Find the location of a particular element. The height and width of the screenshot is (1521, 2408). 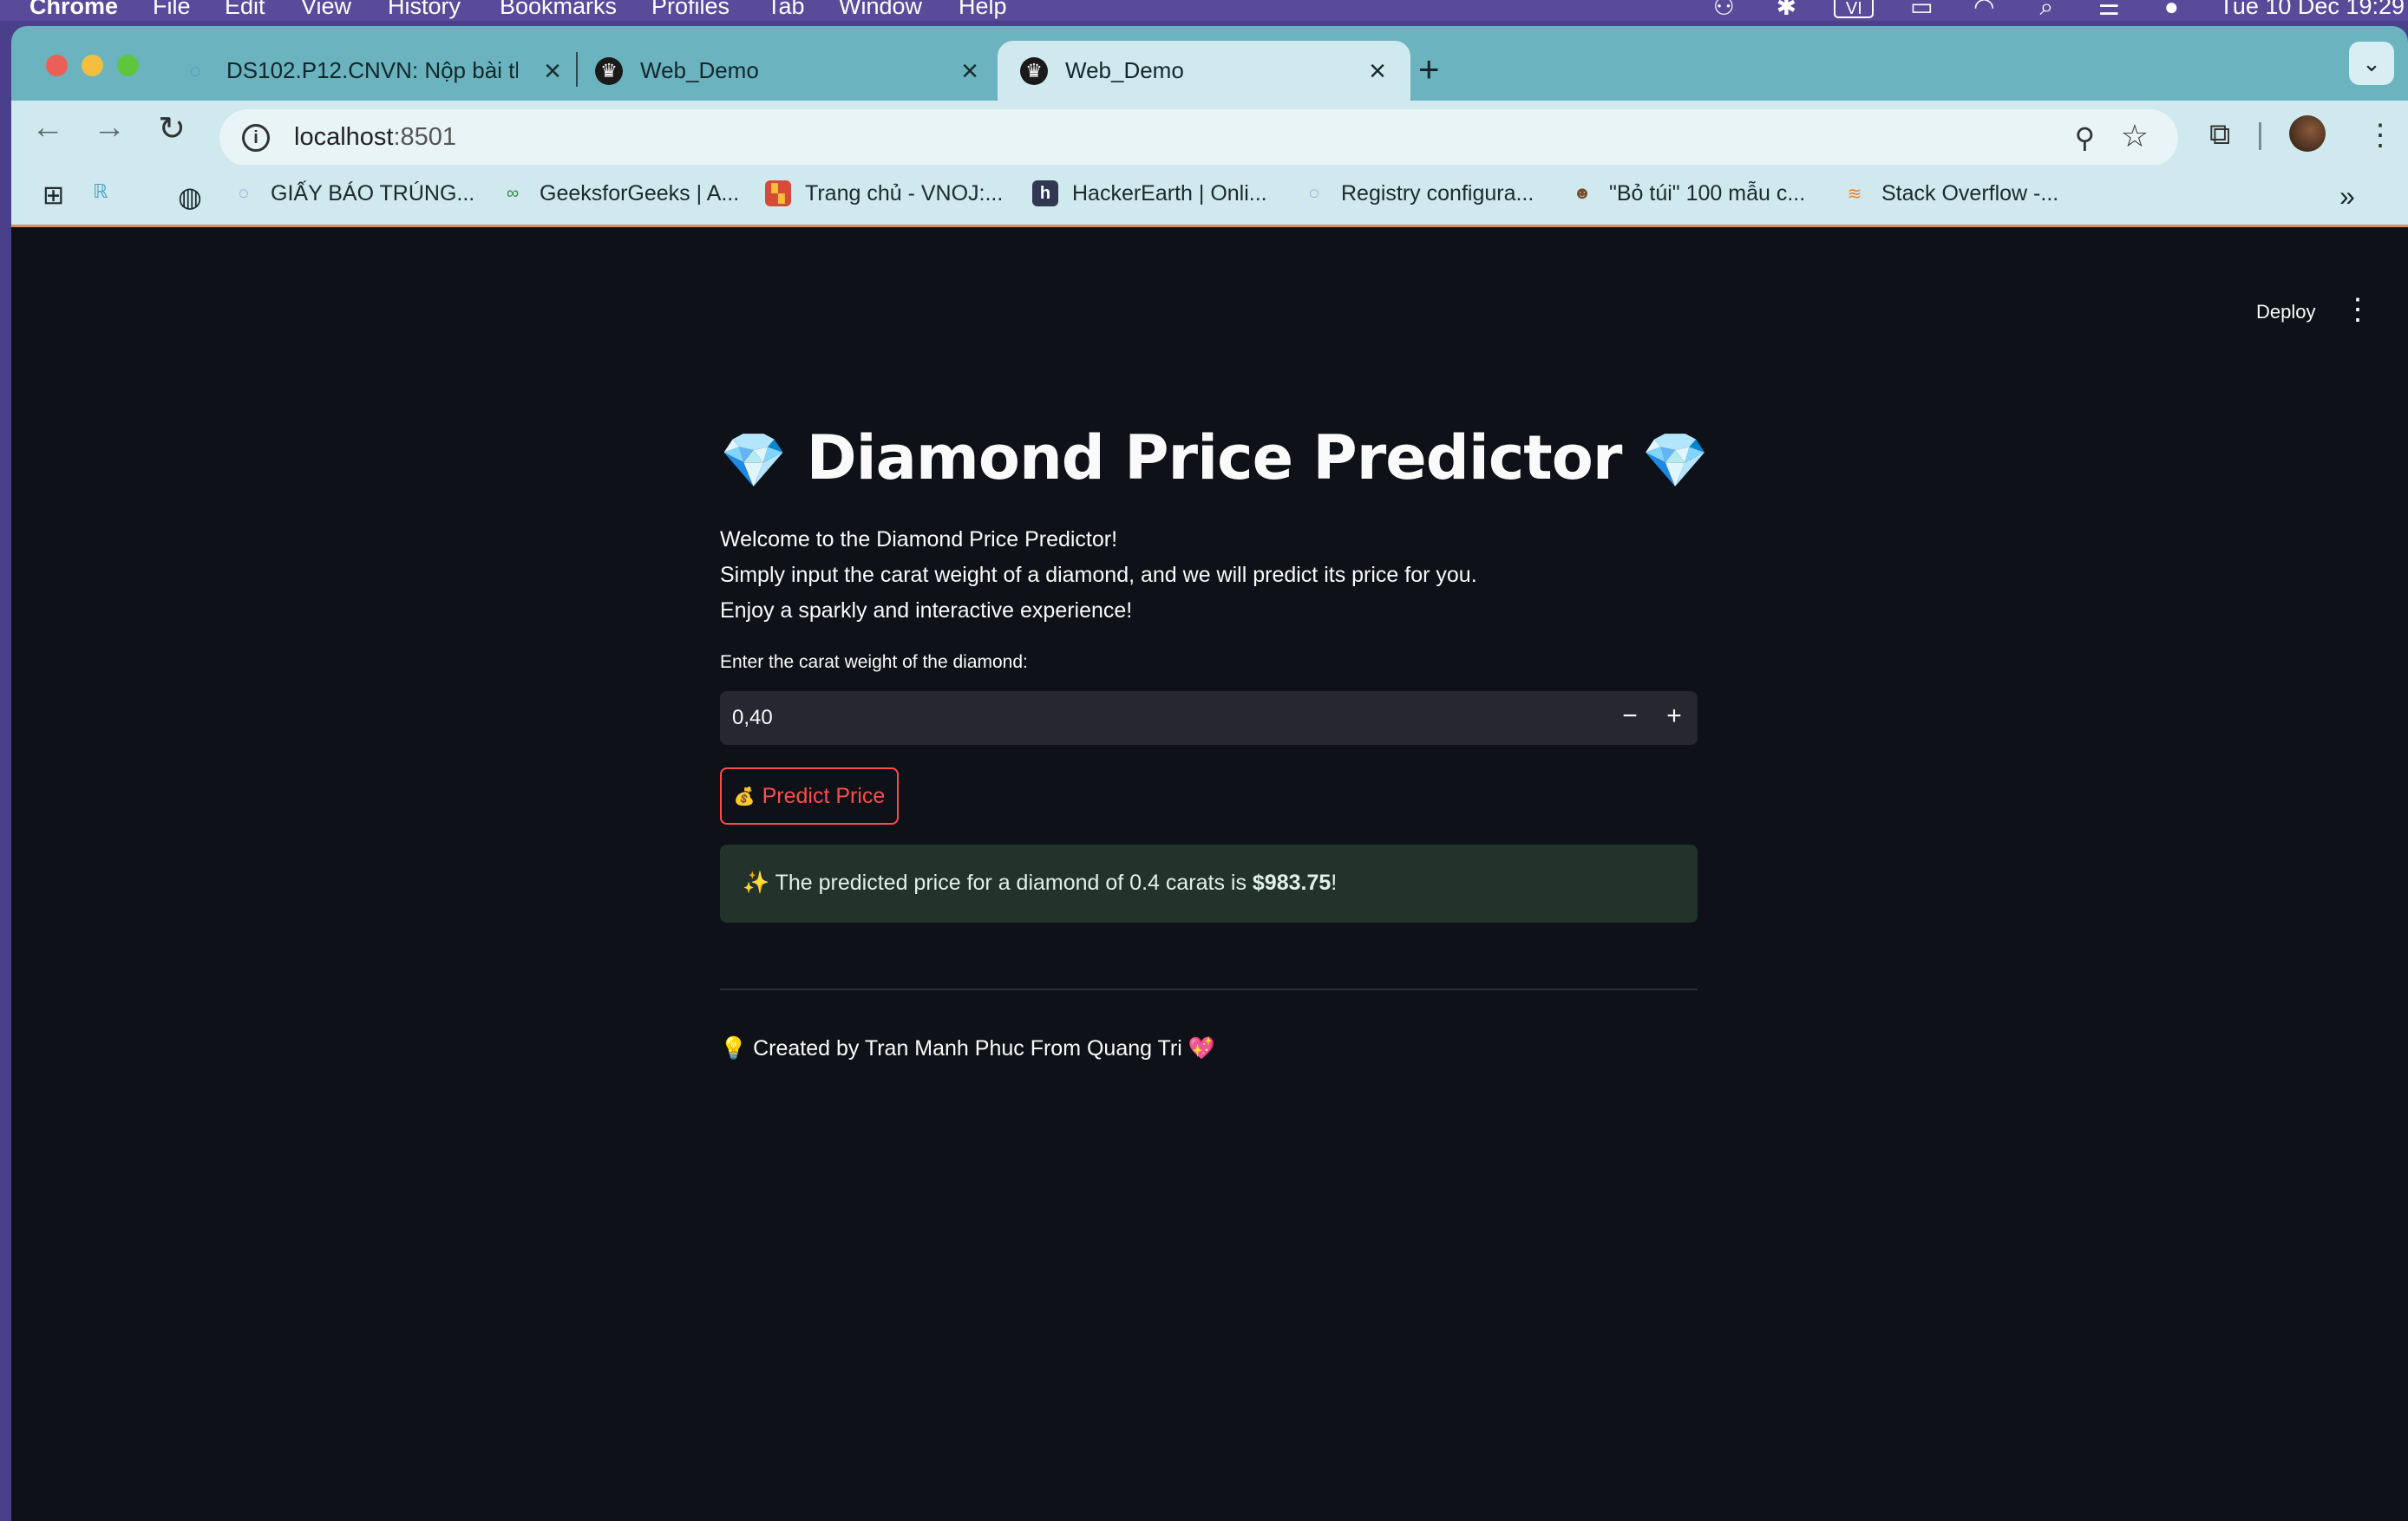

bookmark-star-icon: ☆ is located at coordinates (2135, 136).